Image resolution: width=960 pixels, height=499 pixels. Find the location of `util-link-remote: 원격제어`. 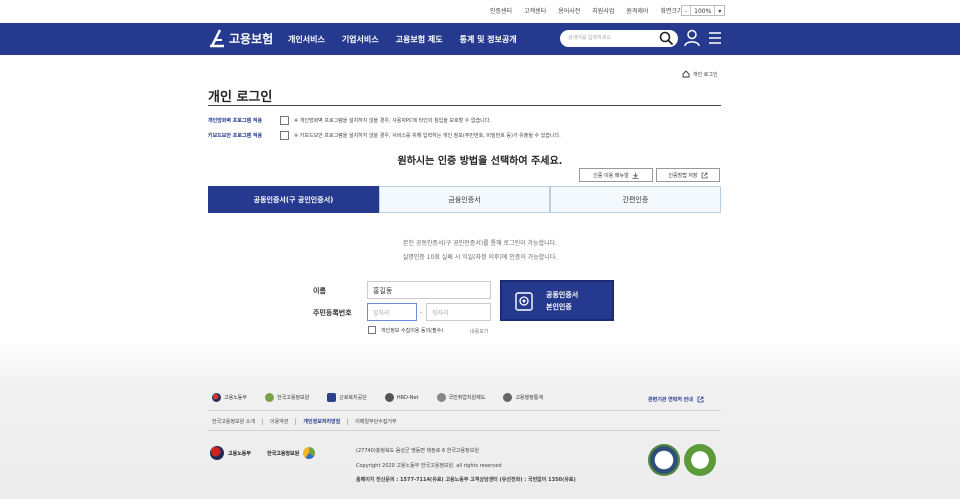

util-link-remote: 원격제어 is located at coordinates (637, 10).